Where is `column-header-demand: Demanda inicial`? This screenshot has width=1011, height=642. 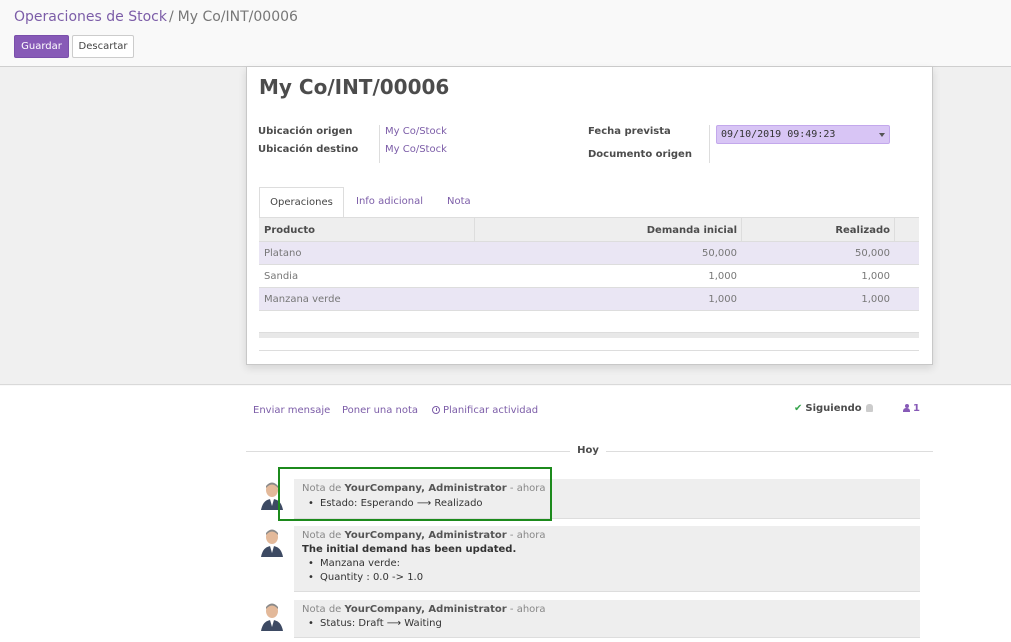
column-header-demand: Demanda inicial is located at coordinates (692, 230).